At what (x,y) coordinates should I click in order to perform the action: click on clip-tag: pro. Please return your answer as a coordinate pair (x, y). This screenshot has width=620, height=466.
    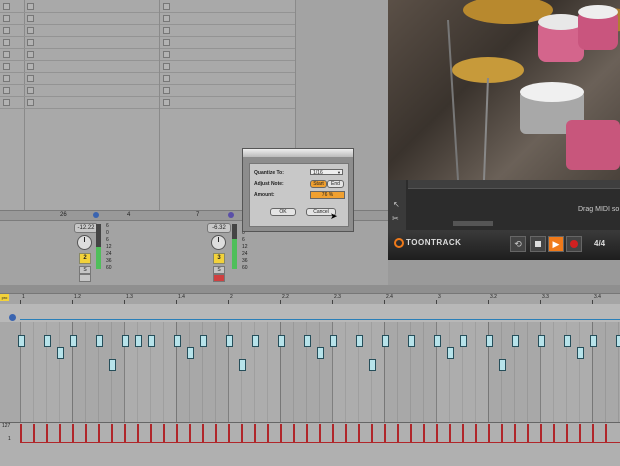
    Looking at the image, I should click on (4, 297).